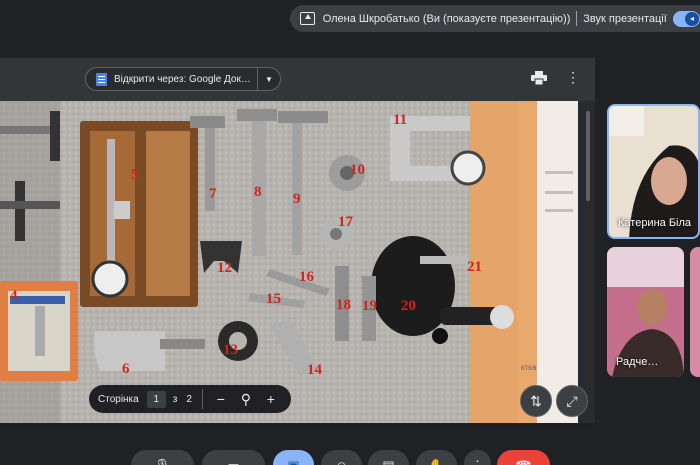 The width and height of the screenshot is (700, 465). What do you see at coordinates (126, 369) in the screenshot?
I see `photo-label: 6` at bounding box center [126, 369].